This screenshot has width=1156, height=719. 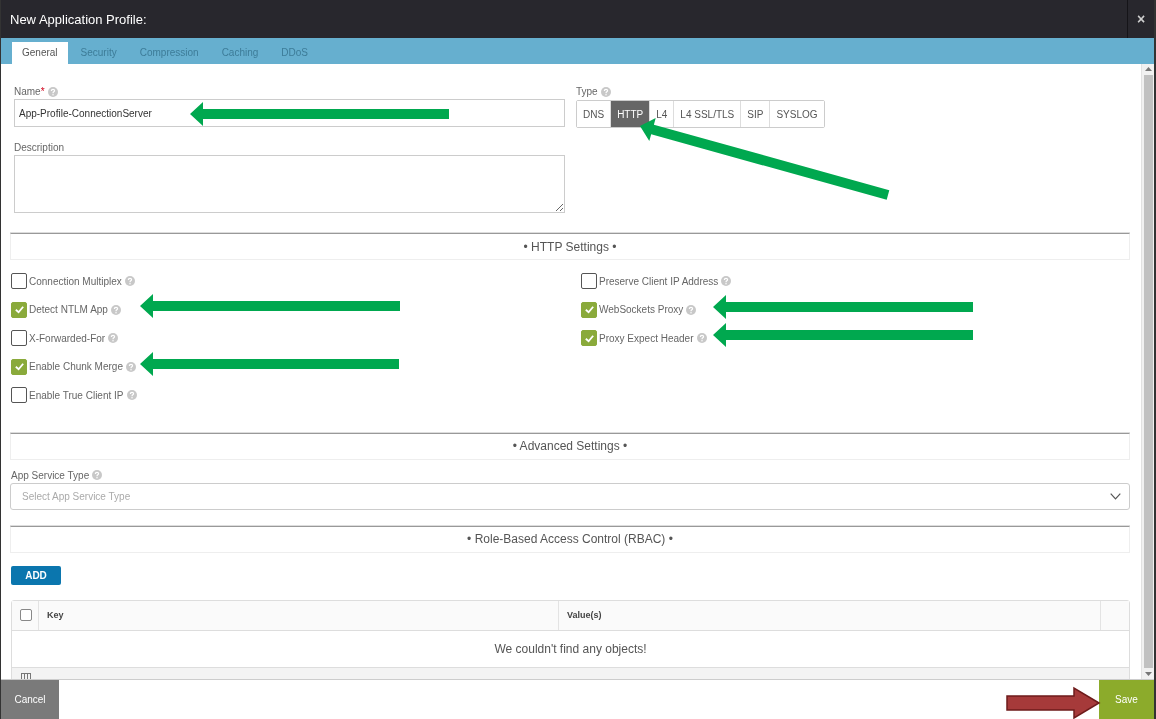 I want to click on scrollbar, so click(x=1147, y=371).